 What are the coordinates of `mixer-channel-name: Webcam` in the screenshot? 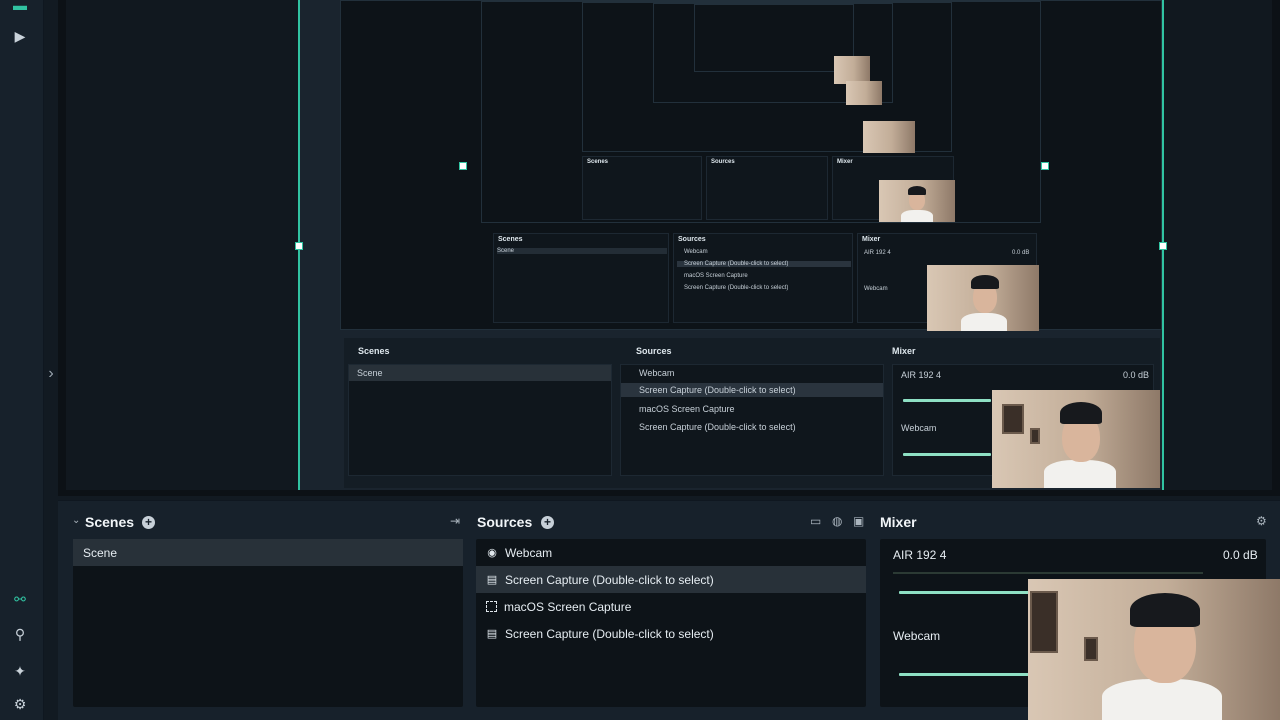 It's located at (917, 636).